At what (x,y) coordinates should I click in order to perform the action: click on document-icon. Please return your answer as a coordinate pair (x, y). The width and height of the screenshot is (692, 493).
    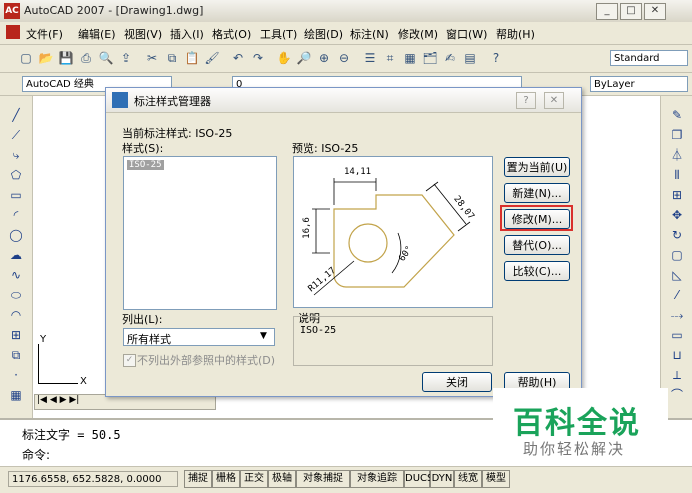
    Looking at the image, I should click on (13, 32).